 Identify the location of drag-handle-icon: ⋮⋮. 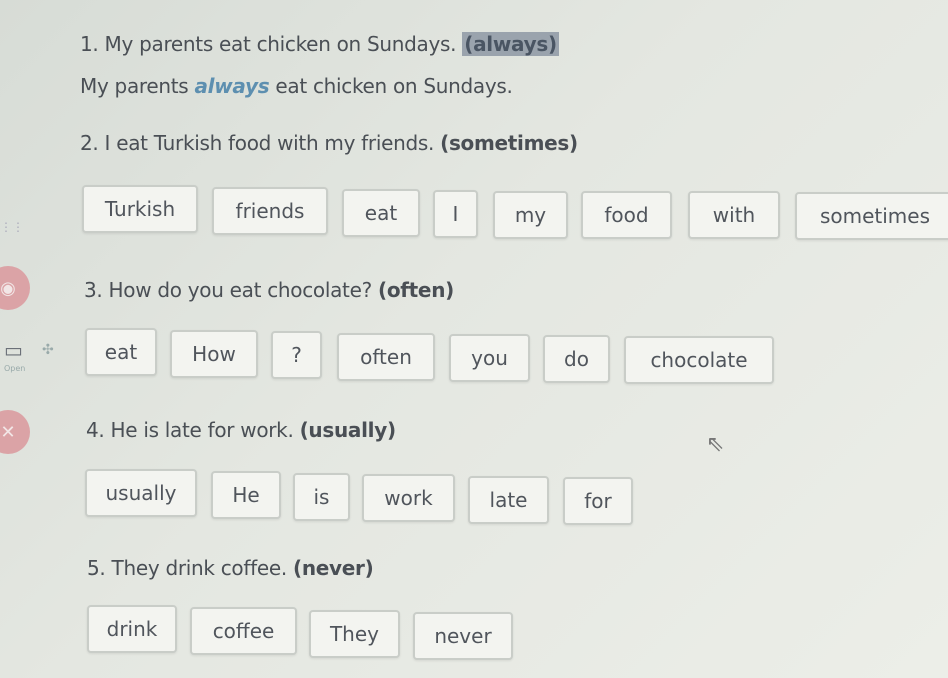
(12, 227).